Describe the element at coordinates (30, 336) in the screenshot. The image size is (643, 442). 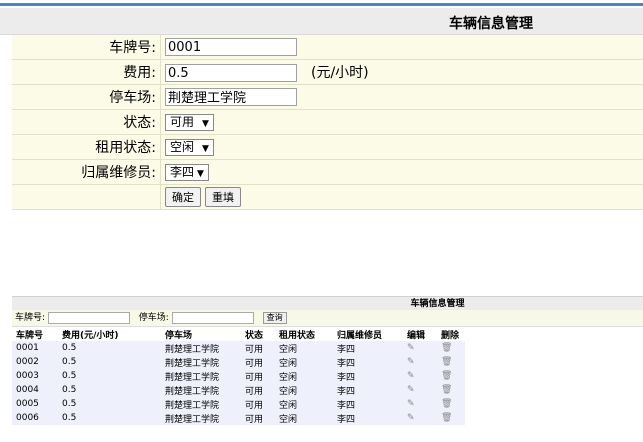
I see `table-header: 车牌号` at that location.